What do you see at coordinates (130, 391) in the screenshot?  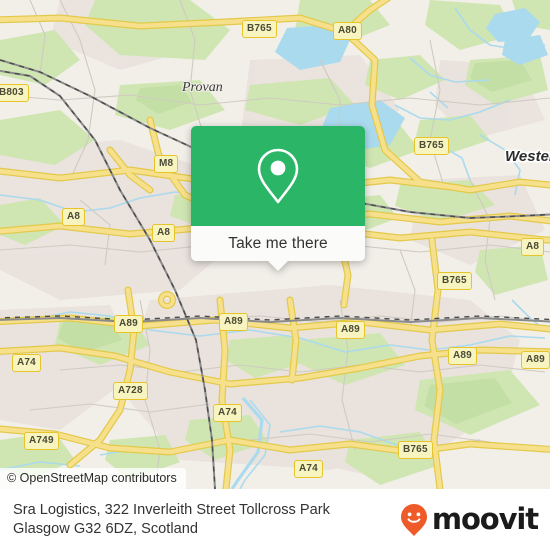 I see `road-shield: A728` at bounding box center [130, 391].